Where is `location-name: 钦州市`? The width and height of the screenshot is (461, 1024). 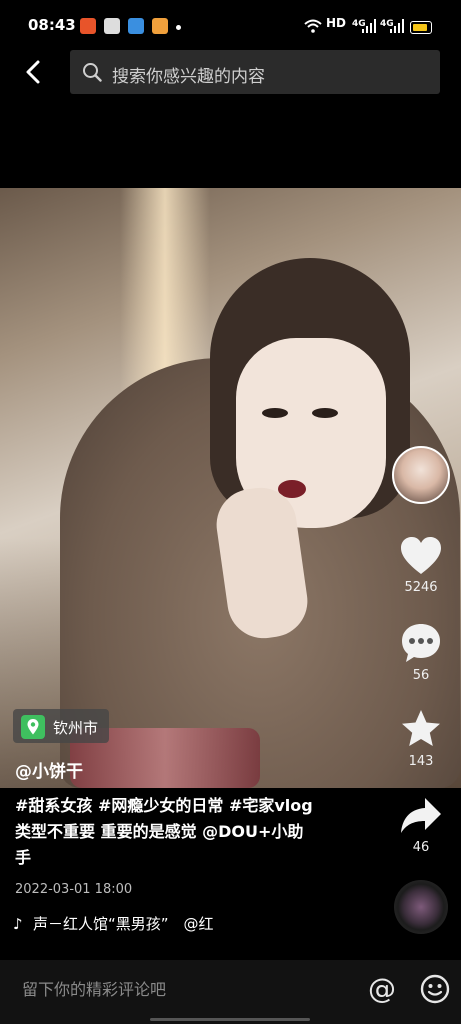 location-name: 钦州市 is located at coordinates (76, 728).